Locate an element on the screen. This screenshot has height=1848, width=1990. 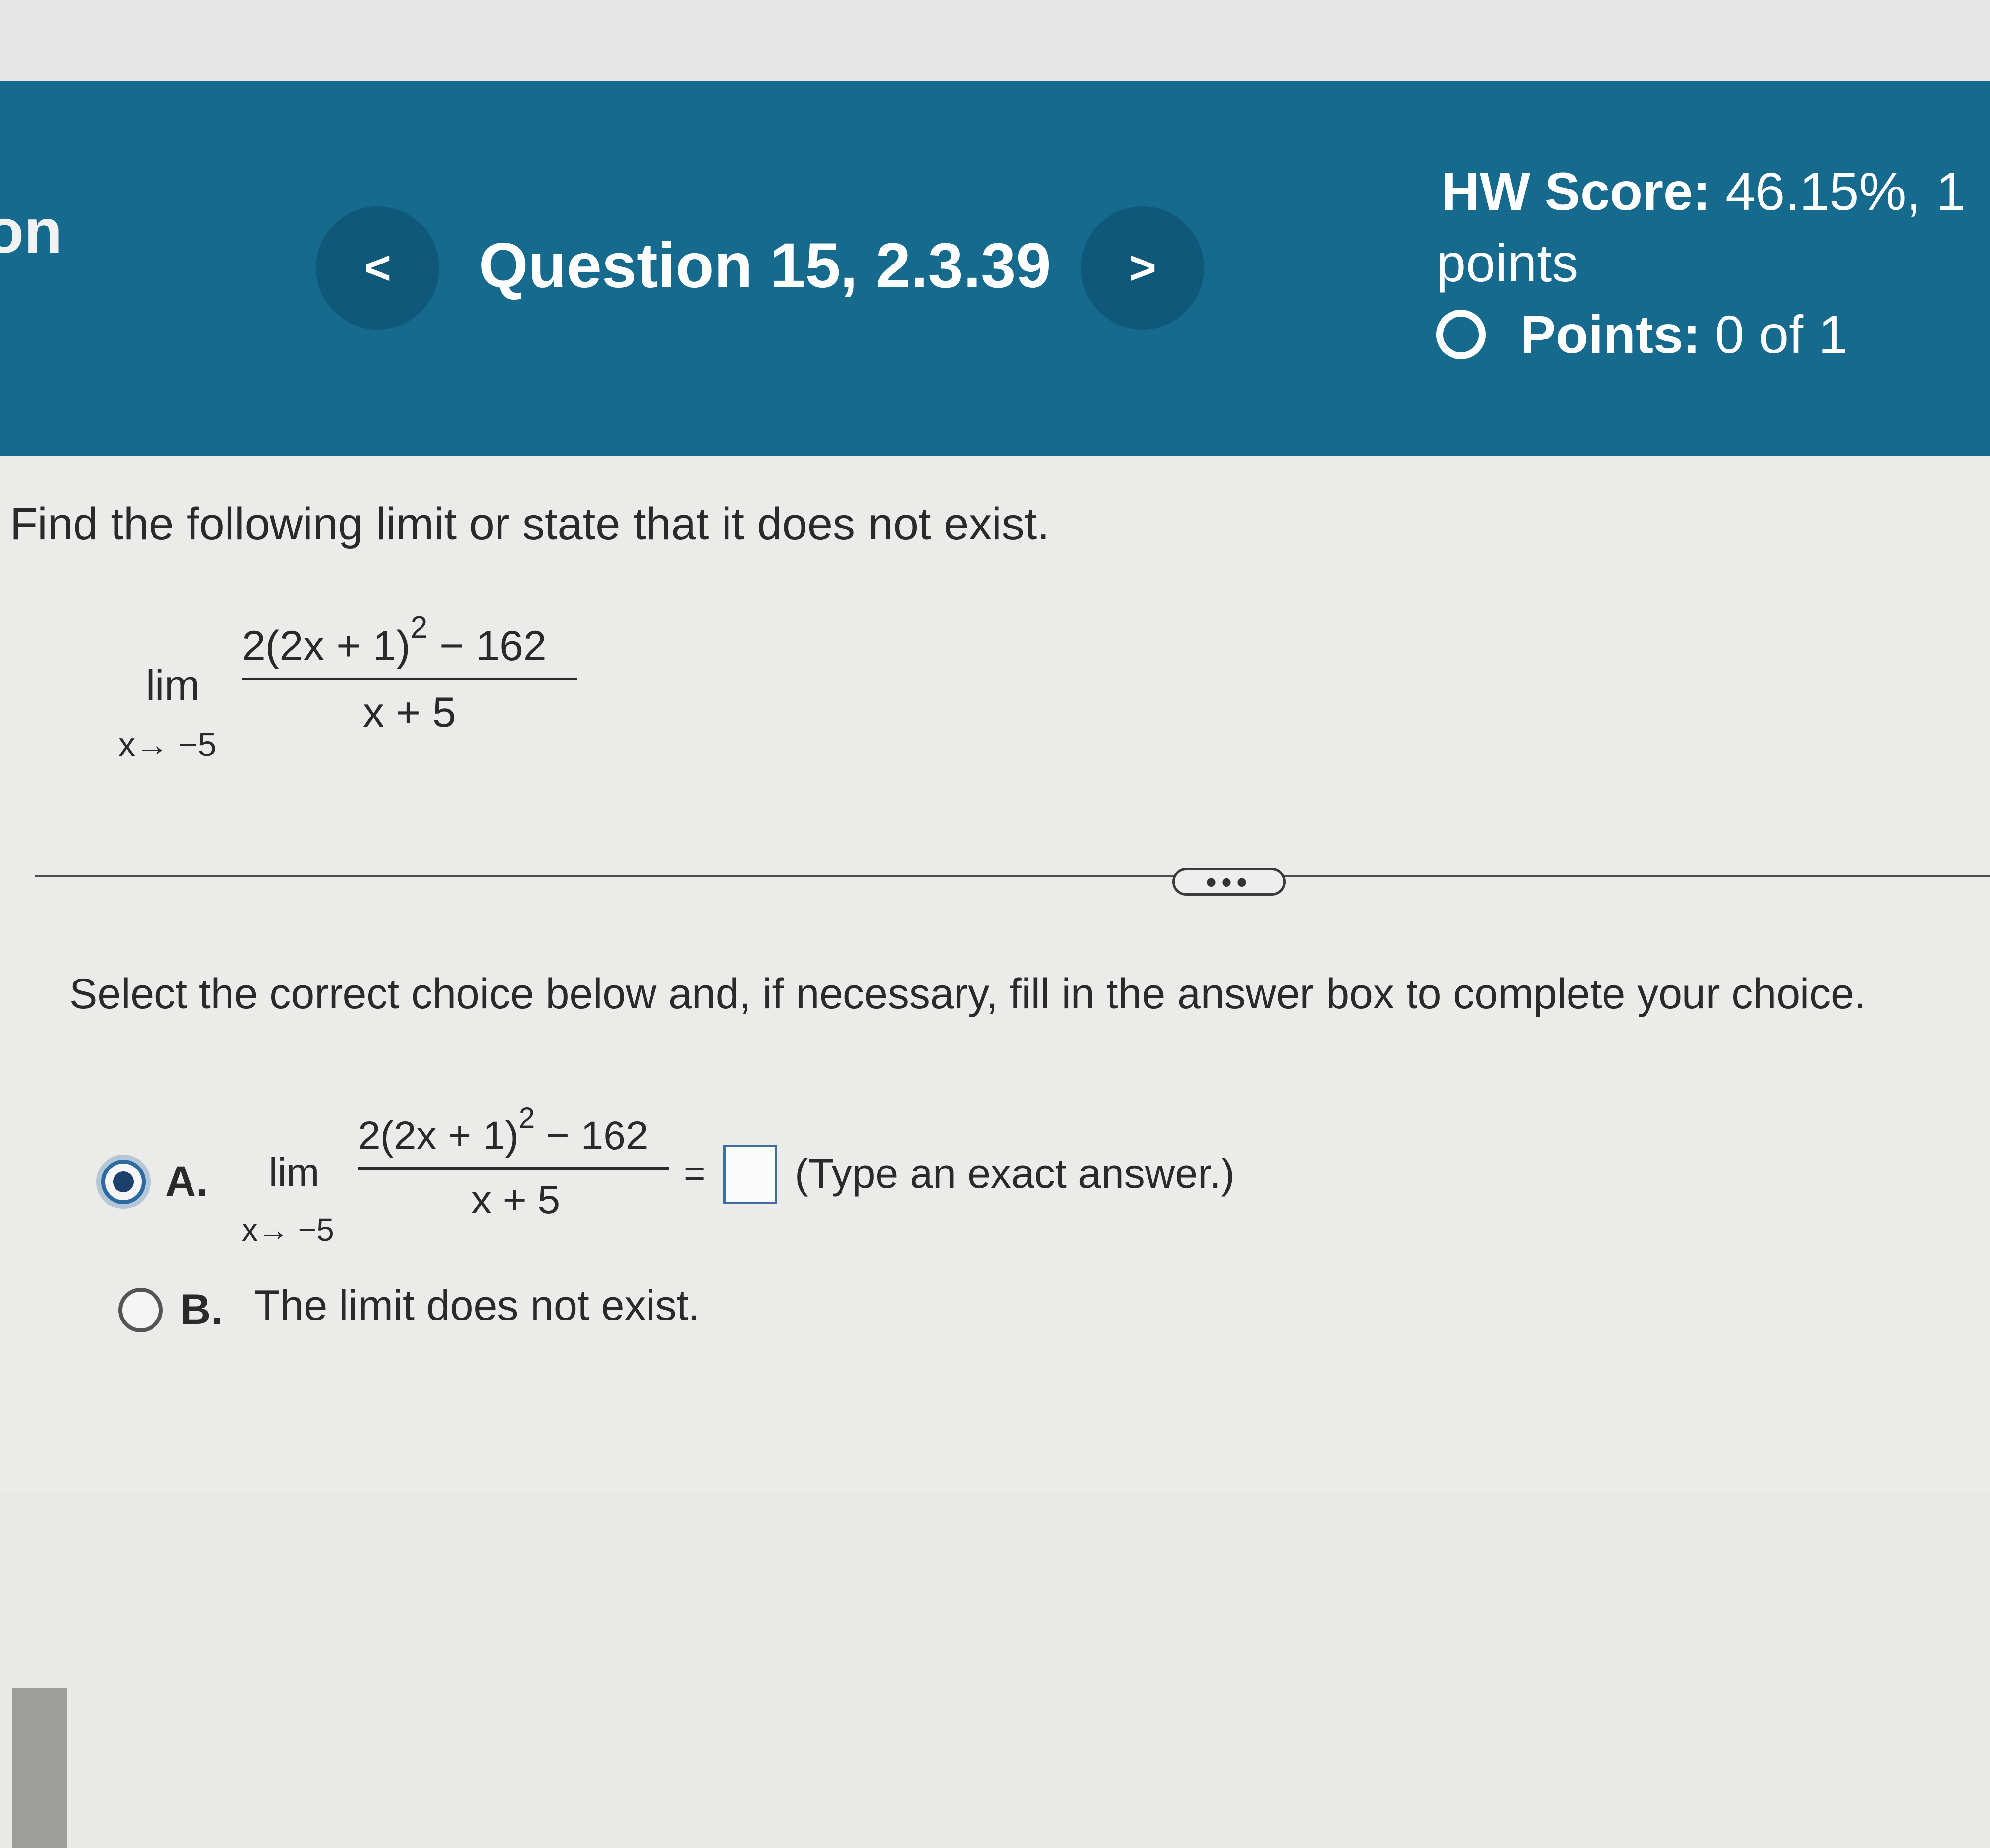
points-label: Points: is located at coordinates (1610, 334).